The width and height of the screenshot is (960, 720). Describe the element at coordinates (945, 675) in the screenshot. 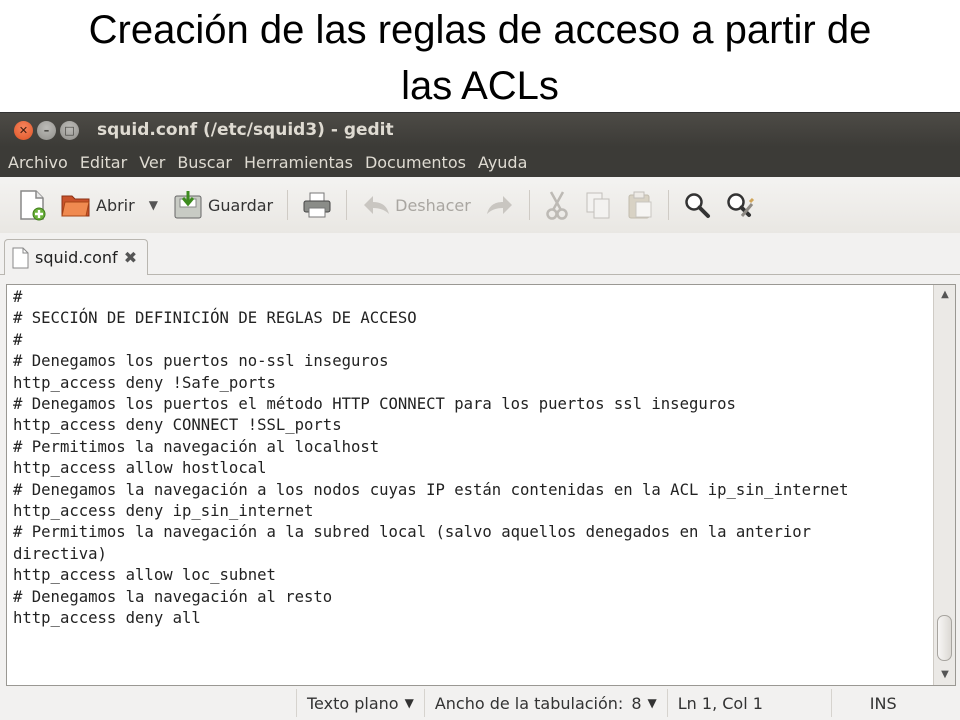

I see `scroll-down-arrow-icon: ▼` at that location.